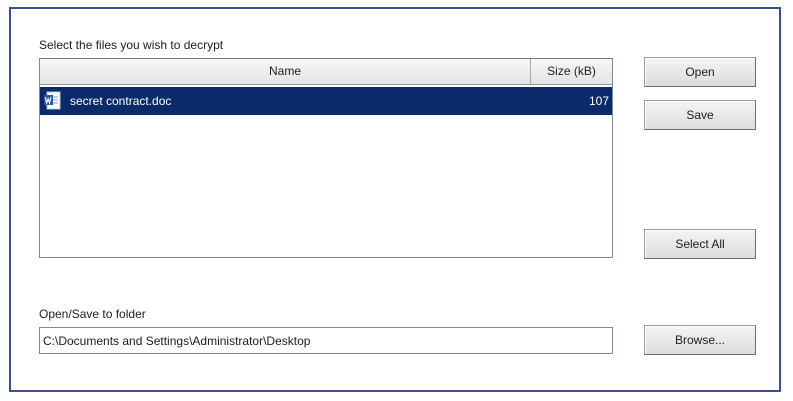  What do you see at coordinates (131, 45) in the screenshot?
I see `files-label: Select the files you wish to decrypt` at bounding box center [131, 45].